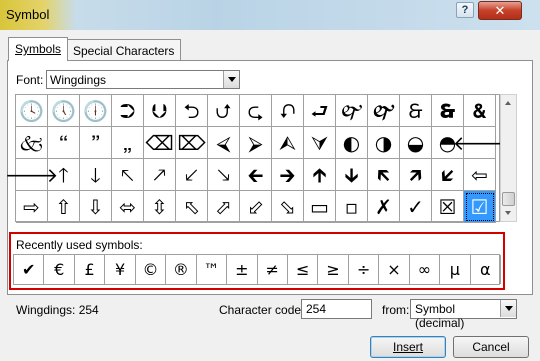 Image resolution: width=540 pixels, height=361 pixels. Describe the element at coordinates (160, 207) in the screenshot. I see `symbol-cell: ⇳` at that location.